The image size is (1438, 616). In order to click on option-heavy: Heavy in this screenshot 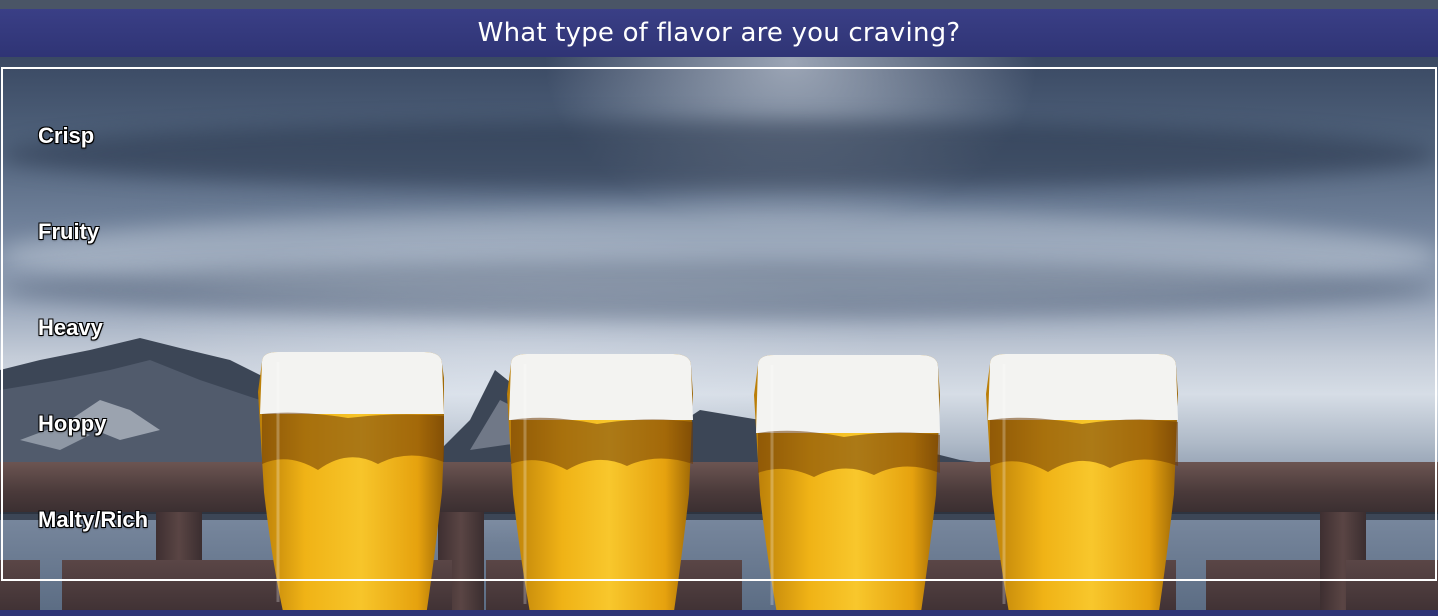, I will do `click(70, 328)`.